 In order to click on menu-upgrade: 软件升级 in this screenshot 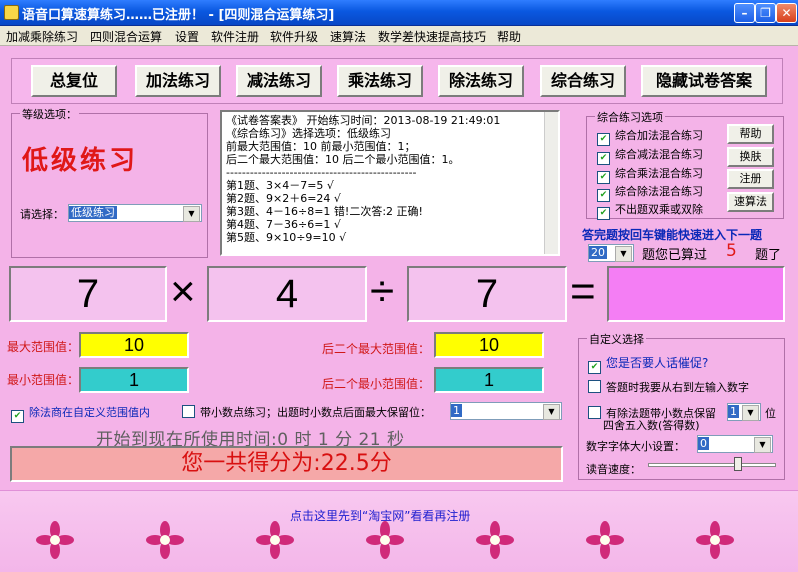, I will do `click(294, 36)`.